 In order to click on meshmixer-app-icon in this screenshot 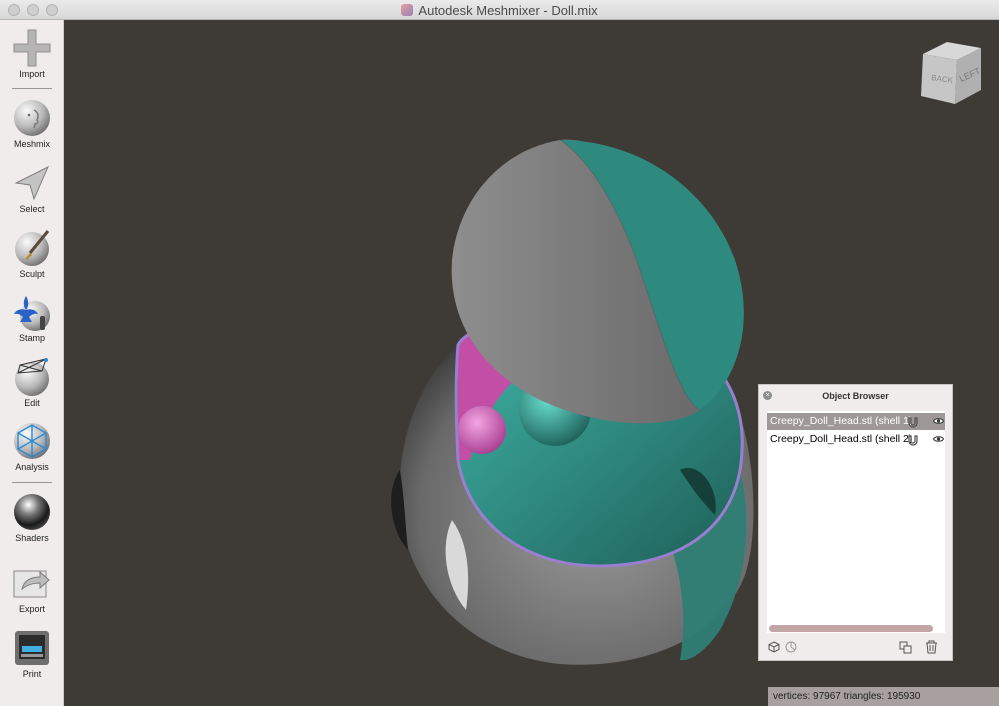, I will do `click(407, 10)`.